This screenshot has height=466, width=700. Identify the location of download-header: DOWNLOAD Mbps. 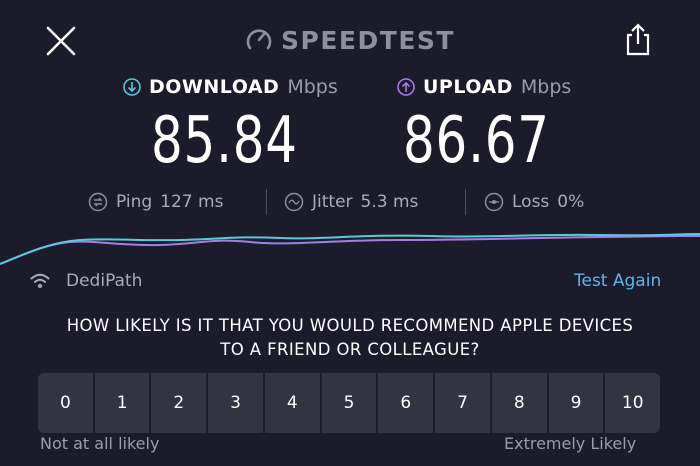
(230, 87).